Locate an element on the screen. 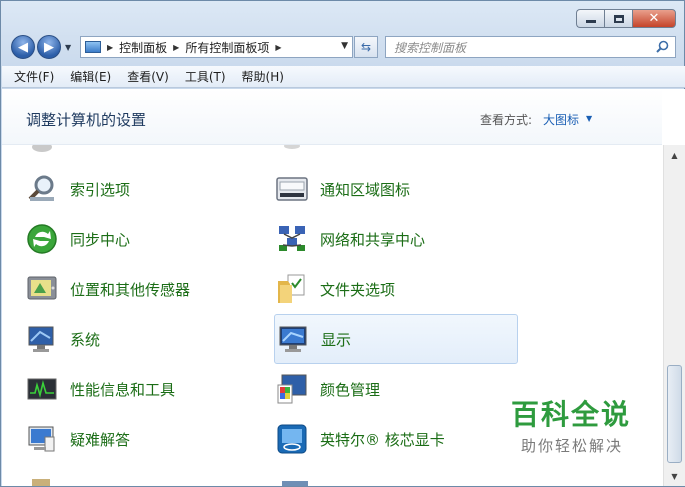  search-box: 搜索控制面板 is located at coordinates (530, 47).